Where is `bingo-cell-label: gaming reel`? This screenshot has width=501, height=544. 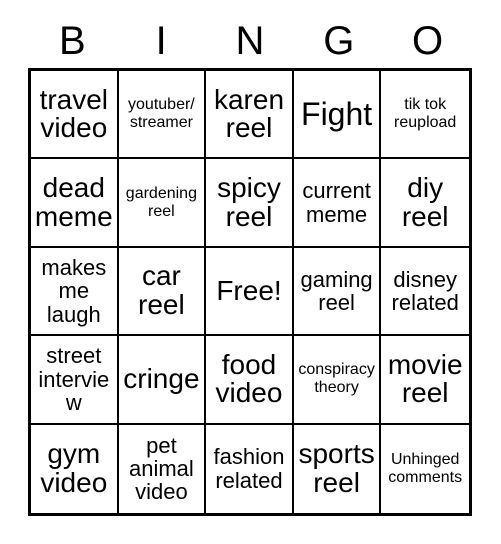
bingo-cell-label: gaming reel is located at coordinates (336, 290).